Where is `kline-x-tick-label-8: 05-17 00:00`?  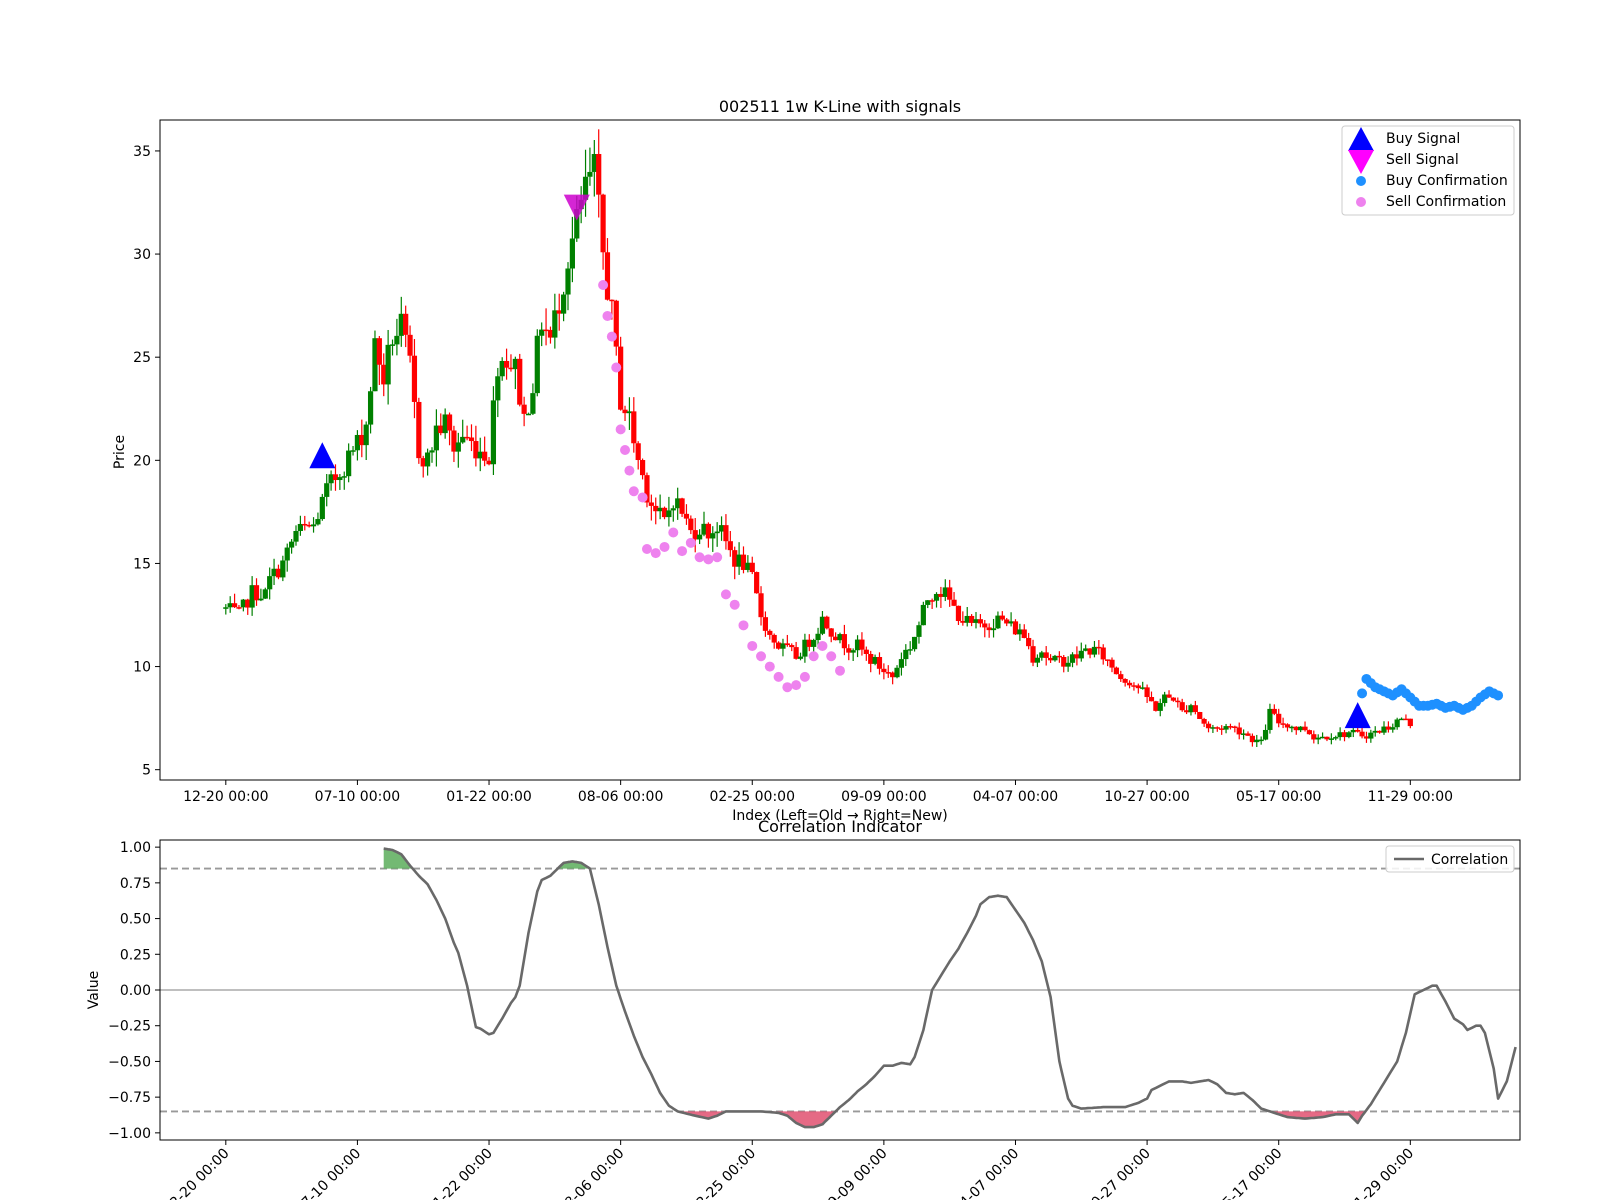
kline-x-tick-label-8: 05-17 00:00 is located at coordinates (1278, 797).